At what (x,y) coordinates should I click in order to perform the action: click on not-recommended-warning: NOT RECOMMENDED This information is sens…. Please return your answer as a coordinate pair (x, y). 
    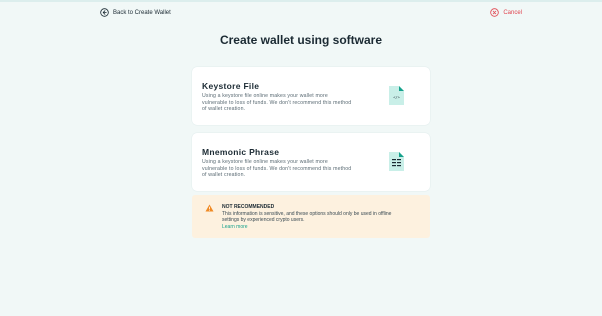
    Looking at the image, I should click on (311, 216).